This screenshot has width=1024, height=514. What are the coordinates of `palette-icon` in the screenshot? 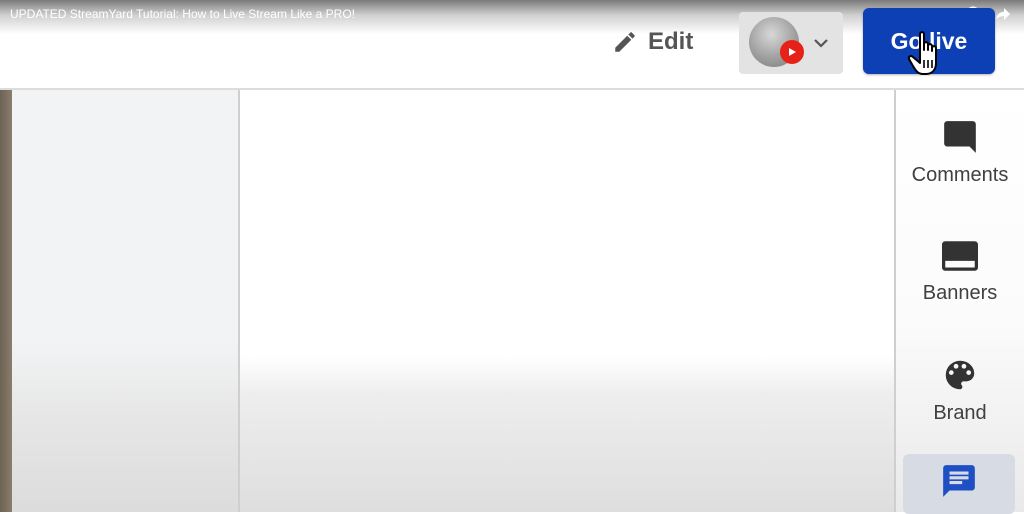 It's located at (960, 375).